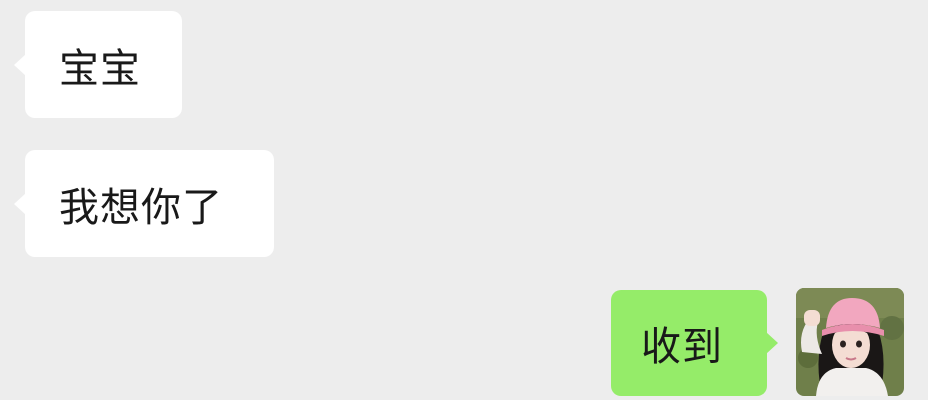 The height and width of the screenshot is (400, 928). I want to click on message-text: 收到, so click(682, 347).